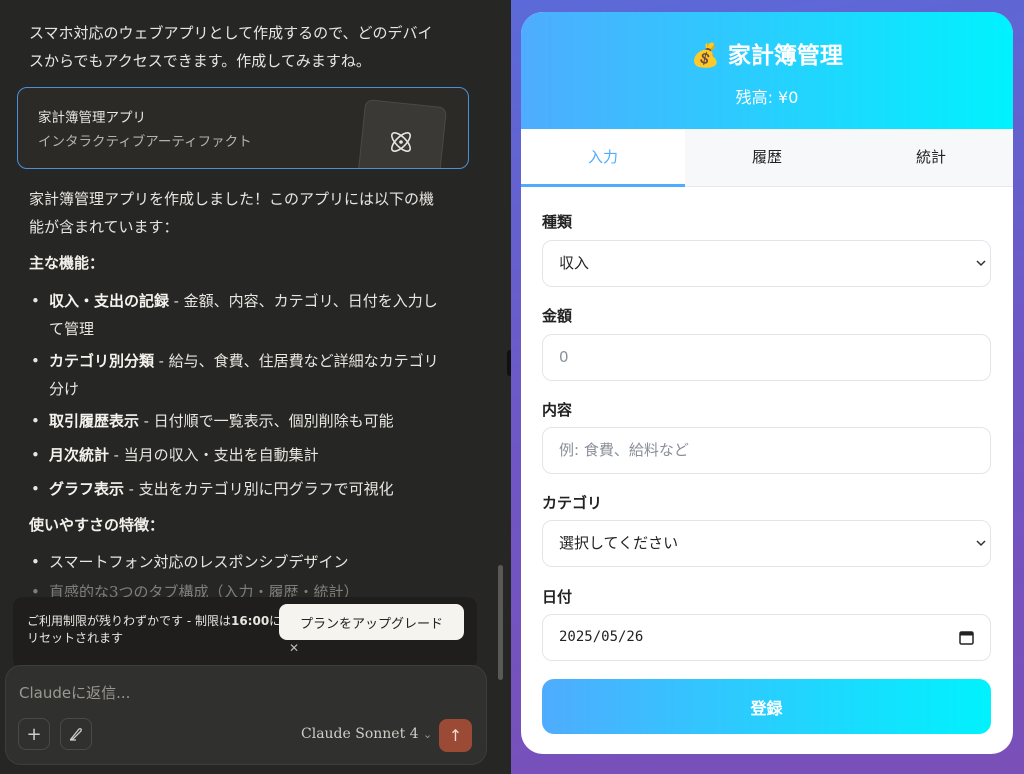 The height and width of the screenshot is (774, 1024). I want to click on feature-item-title: 月次統計, so click(79, 455).